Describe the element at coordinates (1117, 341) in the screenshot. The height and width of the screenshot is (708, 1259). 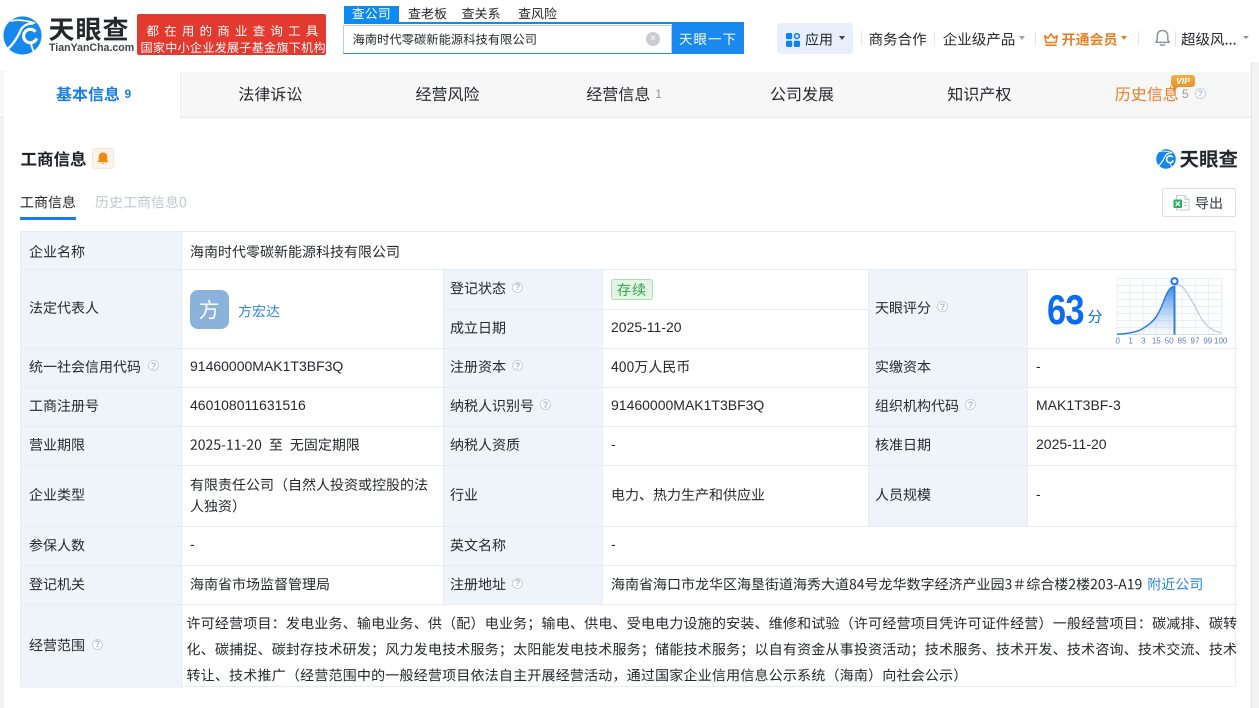
I see `svg-text: 0` at that location.